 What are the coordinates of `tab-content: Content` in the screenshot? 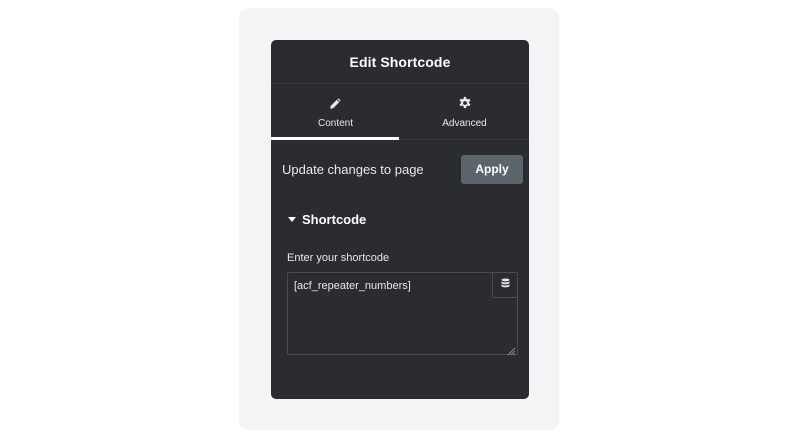 It's located at (335, 111).